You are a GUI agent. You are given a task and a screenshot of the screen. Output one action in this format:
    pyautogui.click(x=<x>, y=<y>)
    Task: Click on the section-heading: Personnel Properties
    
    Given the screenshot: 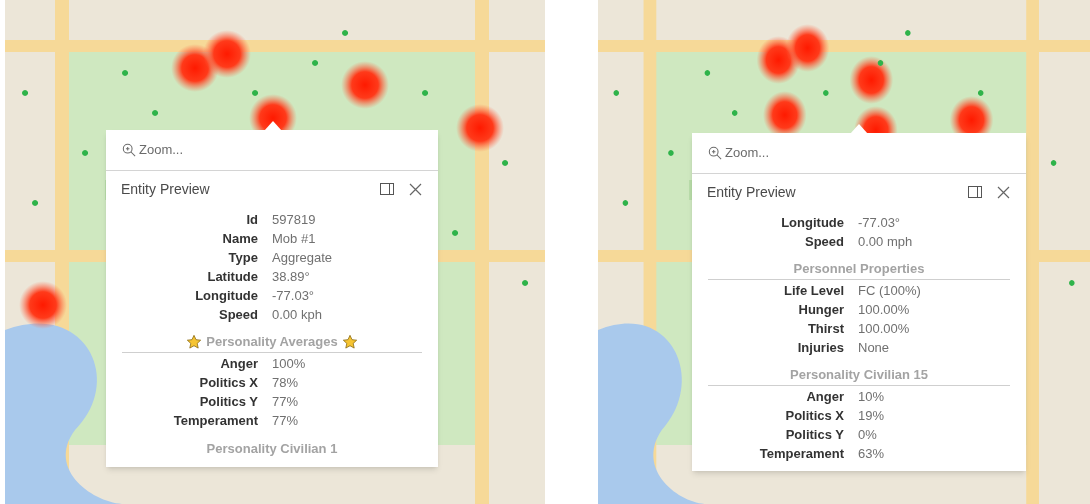 What is the action you would take?
    pyautogui.click(x=859, y=268)
    